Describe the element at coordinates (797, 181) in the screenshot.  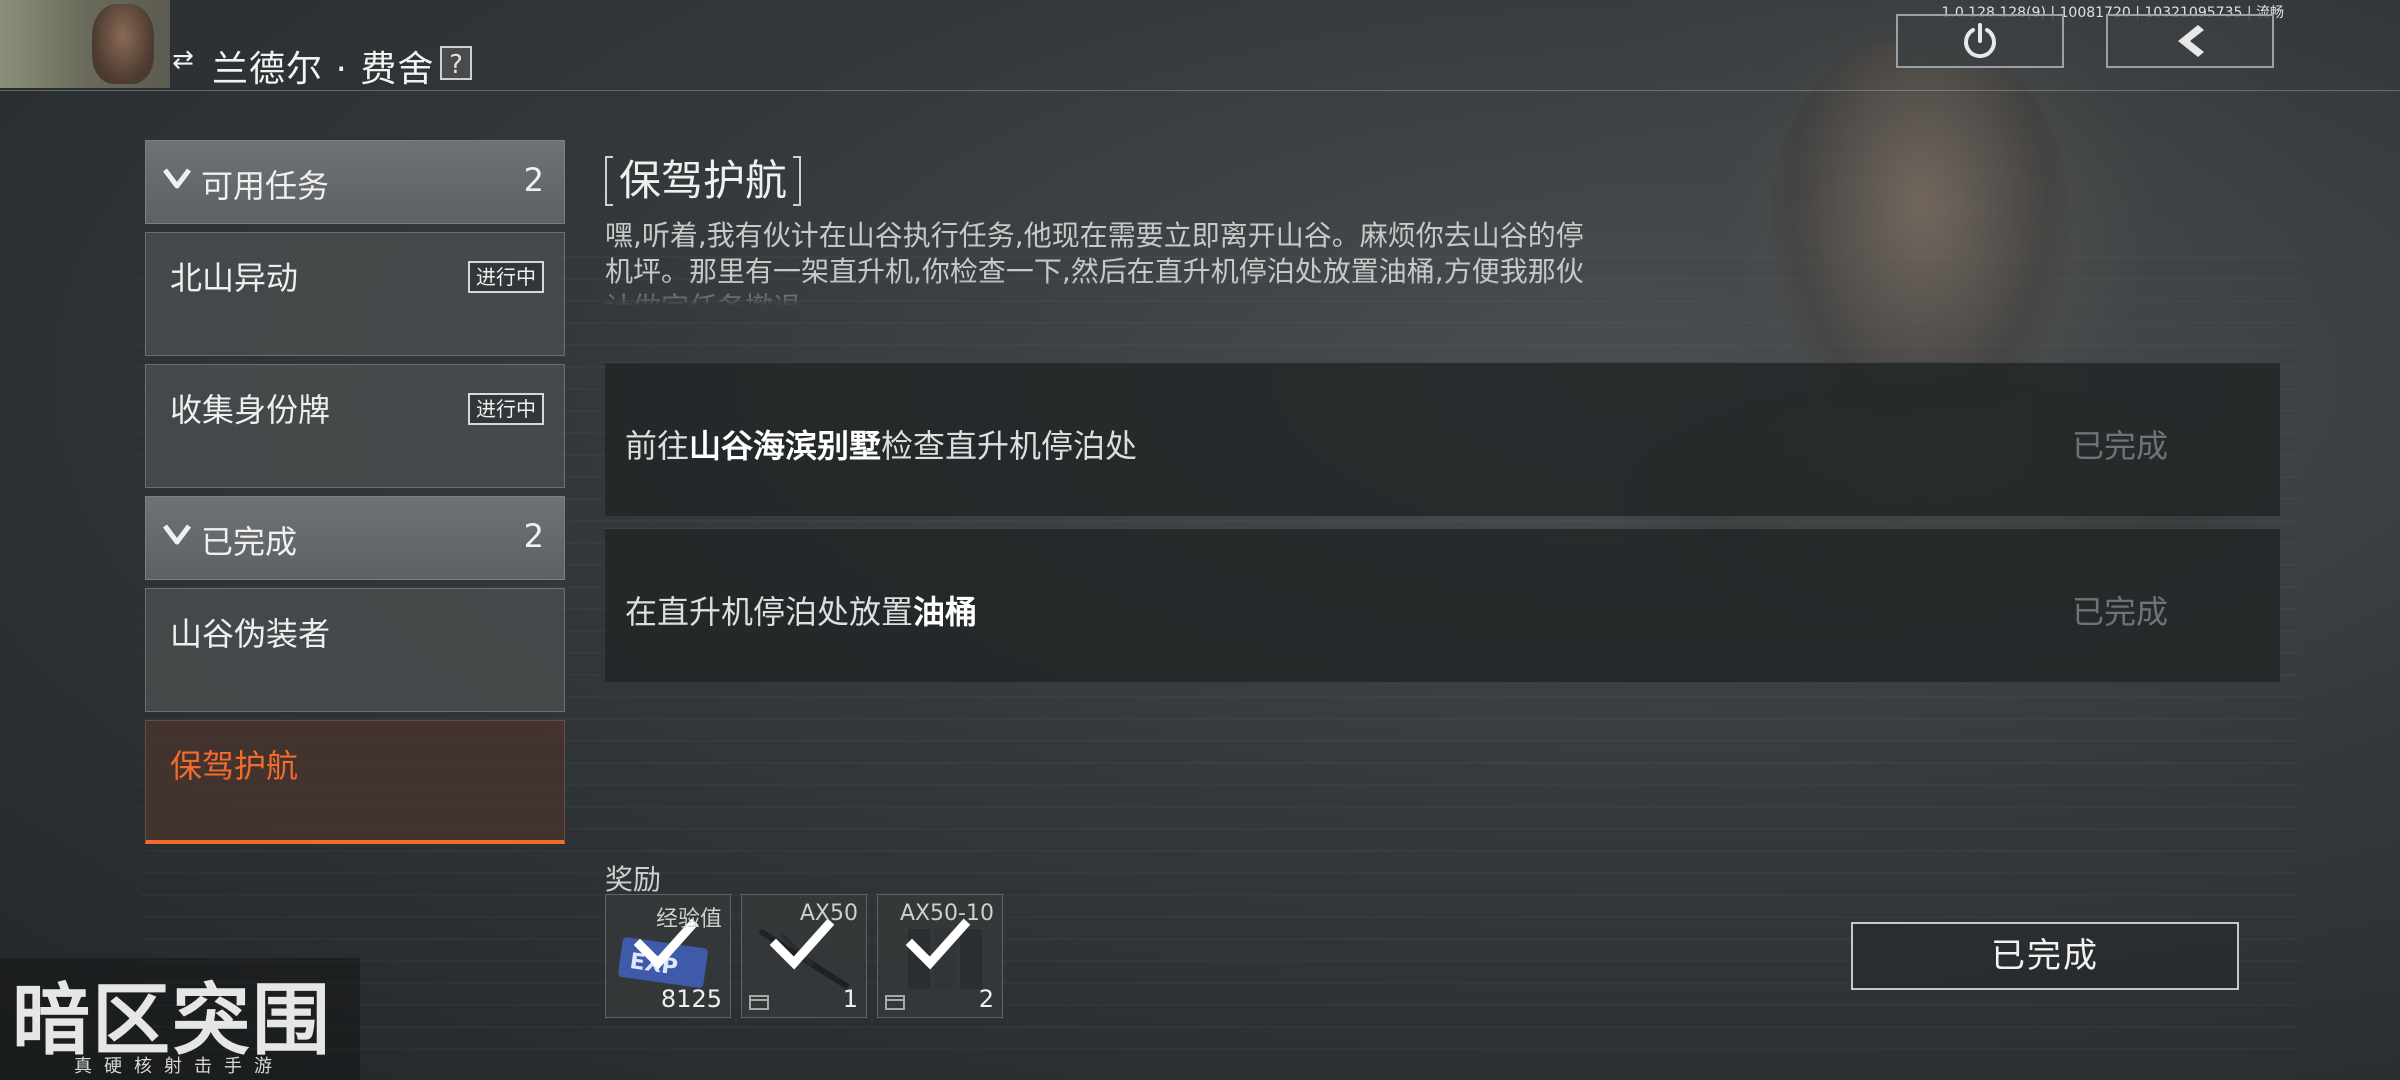
I see `title-bracket-right` at that location.